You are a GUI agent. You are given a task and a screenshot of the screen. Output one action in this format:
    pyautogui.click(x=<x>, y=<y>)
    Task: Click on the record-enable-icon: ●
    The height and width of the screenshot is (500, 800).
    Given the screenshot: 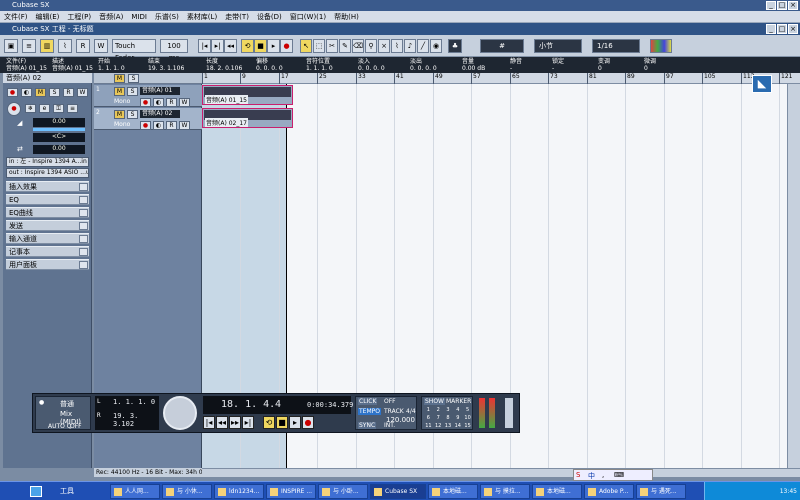 What is the action you would take?
    pyautogui.click(x=12, y=92)
    